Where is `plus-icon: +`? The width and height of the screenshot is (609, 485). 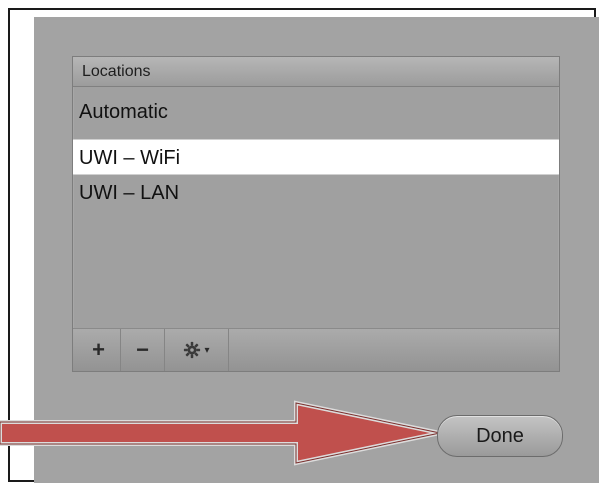 plus-icon: + is located at coordinates (98, 349).